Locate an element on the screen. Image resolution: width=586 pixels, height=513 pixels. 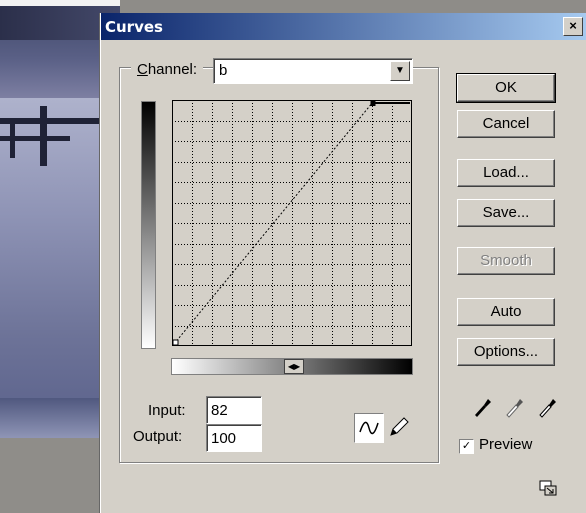
output-field-box is located at coordinates (234, 438).